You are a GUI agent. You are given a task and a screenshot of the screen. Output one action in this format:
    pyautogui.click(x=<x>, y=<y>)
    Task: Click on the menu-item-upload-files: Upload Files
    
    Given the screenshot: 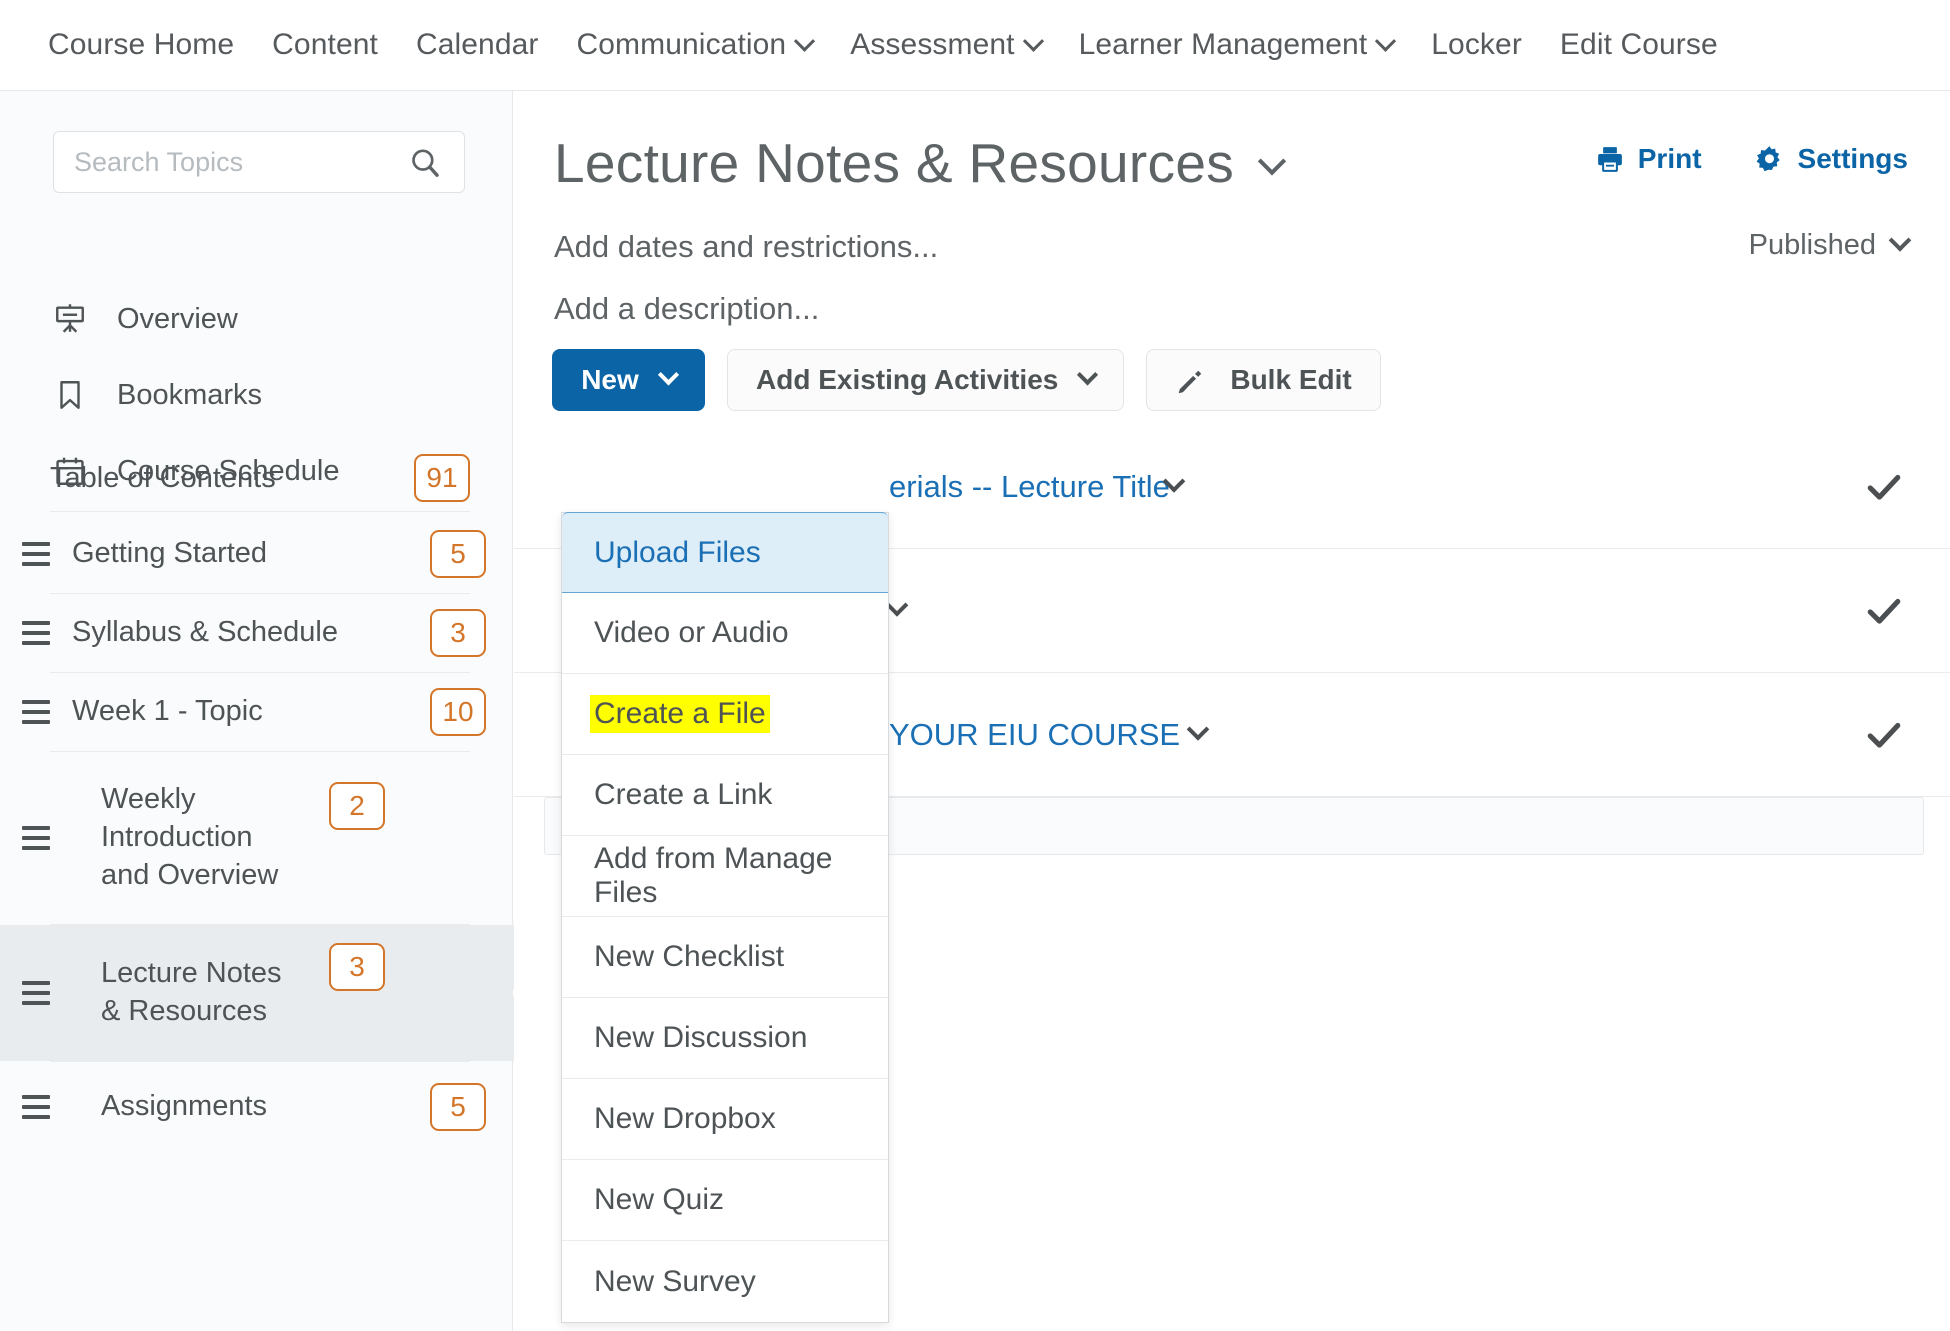 What is the action you would take?
    pyautogui.click(x=725, y=552)
    